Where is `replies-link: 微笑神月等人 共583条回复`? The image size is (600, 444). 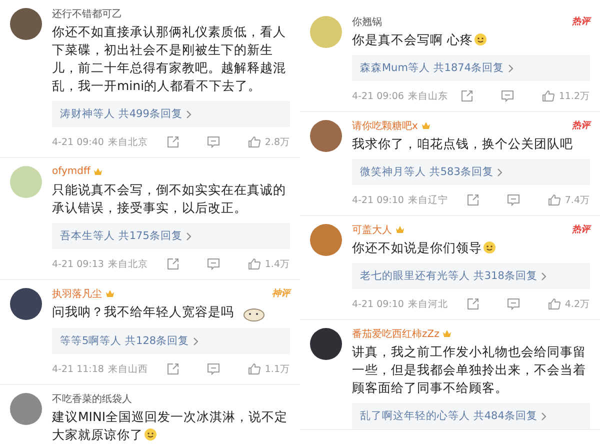 replies-link: 微笑神月等人 共583条回复 is located at coordinates (471, 172).